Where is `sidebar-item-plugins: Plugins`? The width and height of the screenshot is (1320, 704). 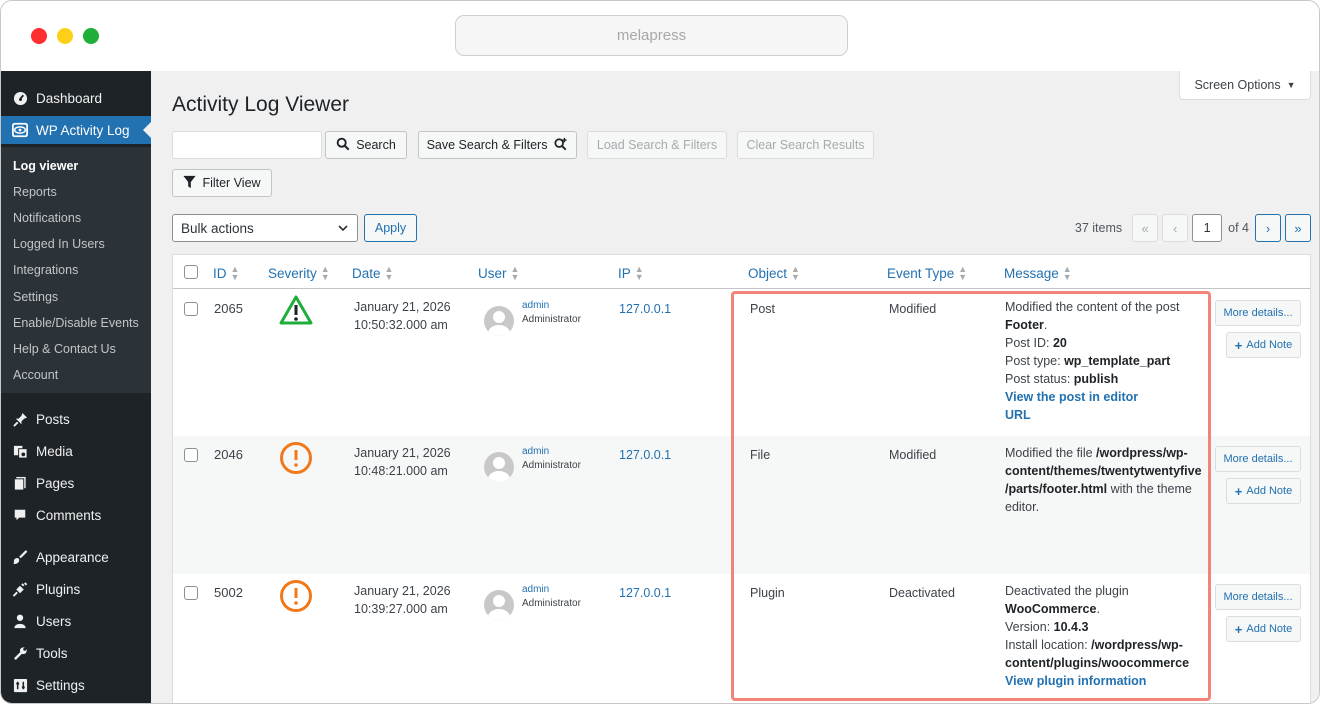
sidebar-item-plugins: Plugins is located at coordinates (76, 589).